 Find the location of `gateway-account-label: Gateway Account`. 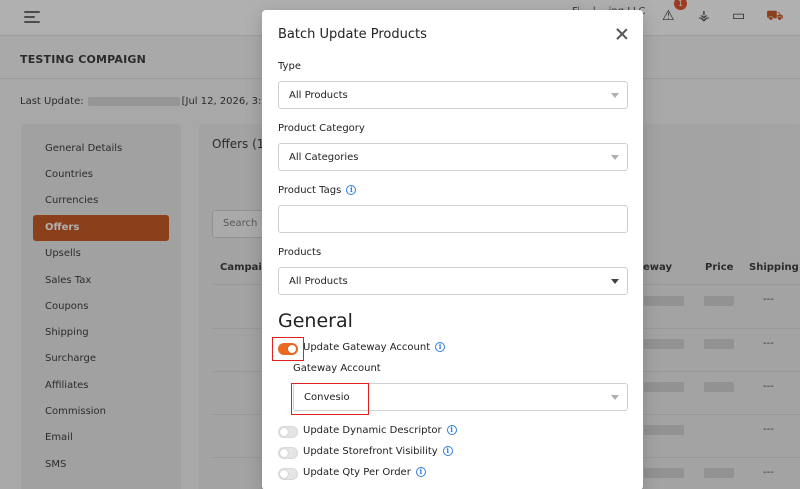

gateway-account-label: Gateway Account is located at coordinates (337, 368).